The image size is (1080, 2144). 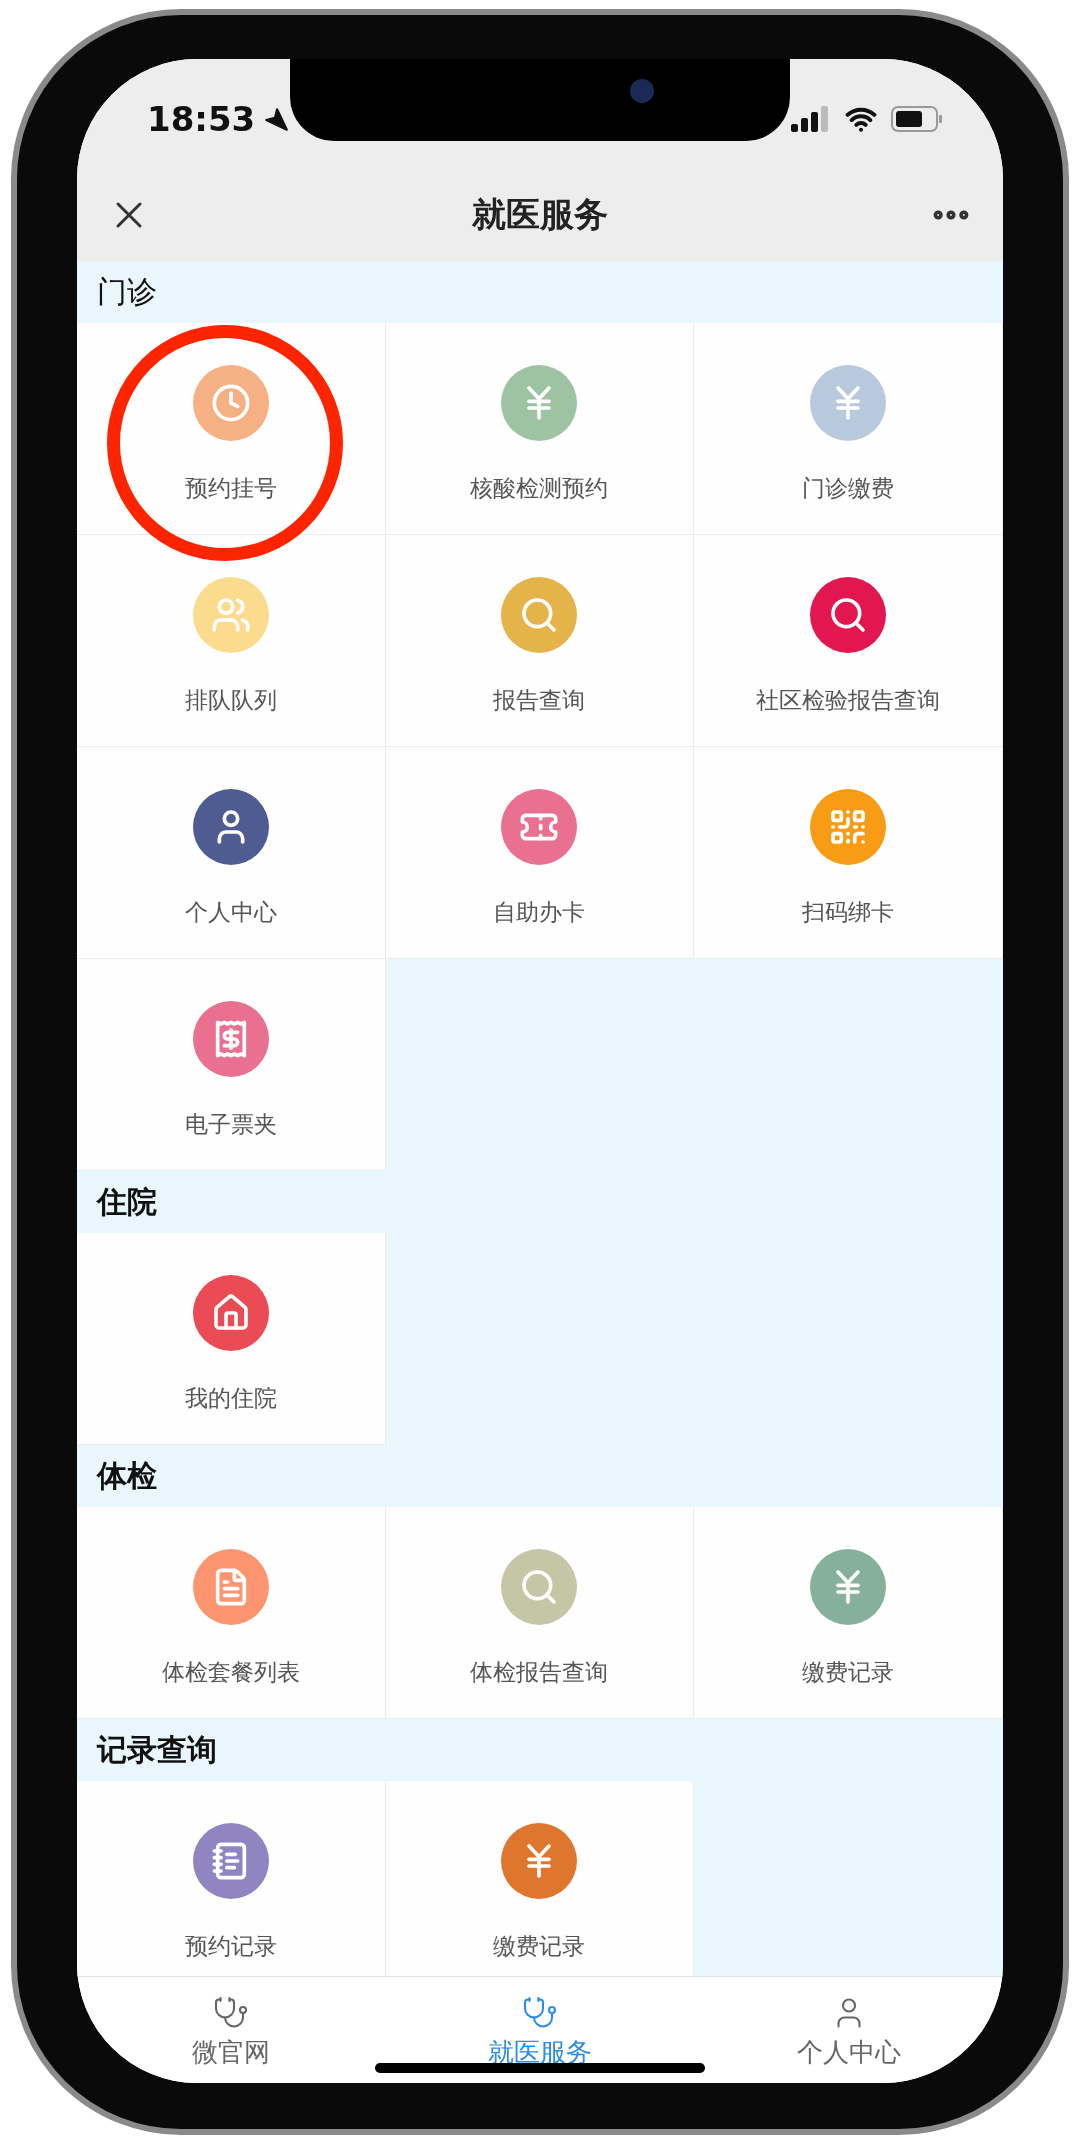 I want to click on status-time: 18:53, so click(x=201, y=119).